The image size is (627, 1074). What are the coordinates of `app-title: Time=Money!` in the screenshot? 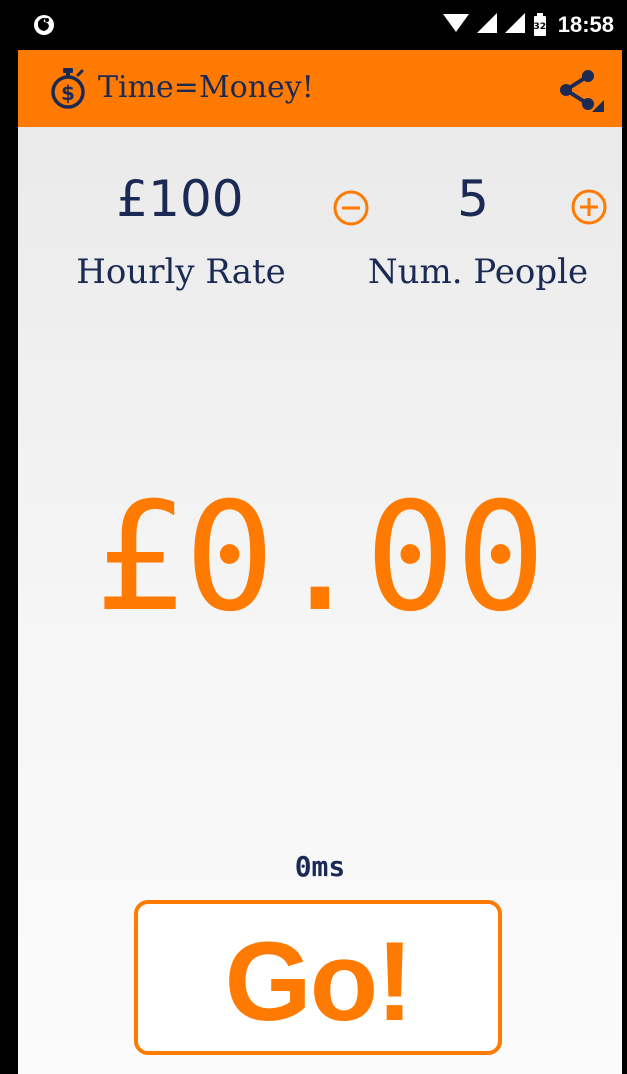 It's located at (206, 87).